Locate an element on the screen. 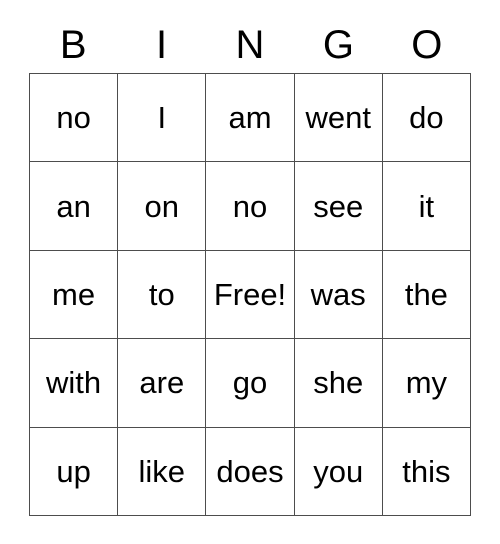 This screenshot has width=500, height=544. bingo-header-letter-i: I is located at coordinates (162, 44).